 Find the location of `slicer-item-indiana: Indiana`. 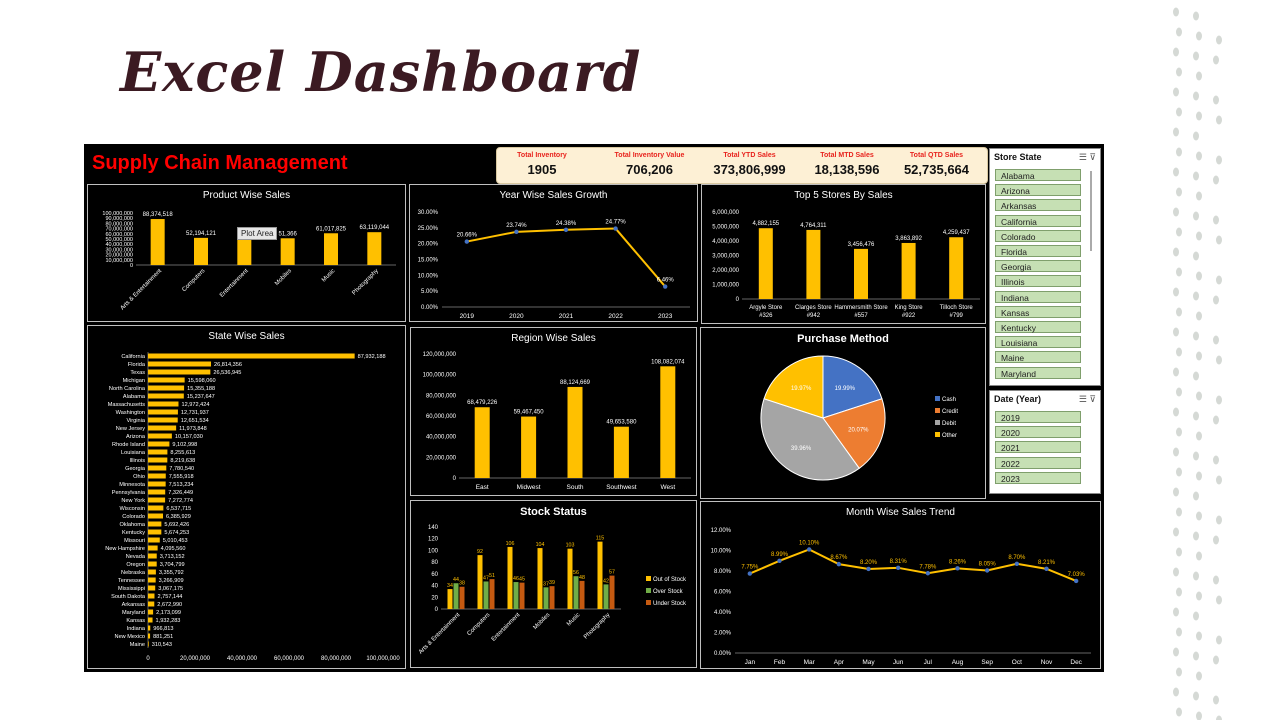

slicer-item-indiana: Indiana is located at coordinates (1038, 296).